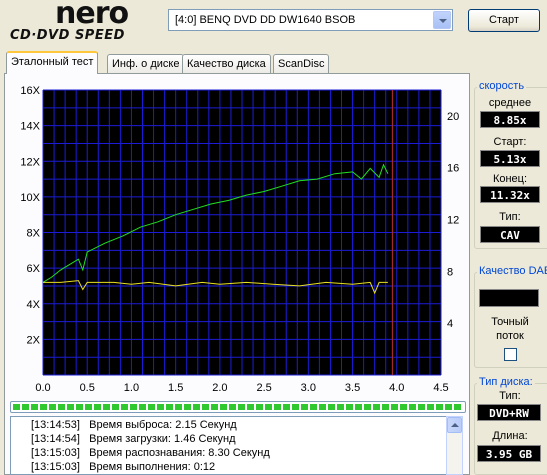  Describe the element at coordinates (219, 388) in the screenshot. I see `x-tick: 2.0` at that location.